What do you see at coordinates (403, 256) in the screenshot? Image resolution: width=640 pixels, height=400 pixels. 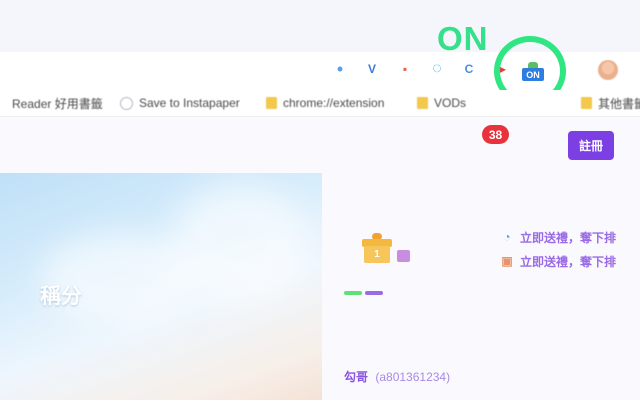 I see `small-gift-icon` at bounding box center [403, 256].